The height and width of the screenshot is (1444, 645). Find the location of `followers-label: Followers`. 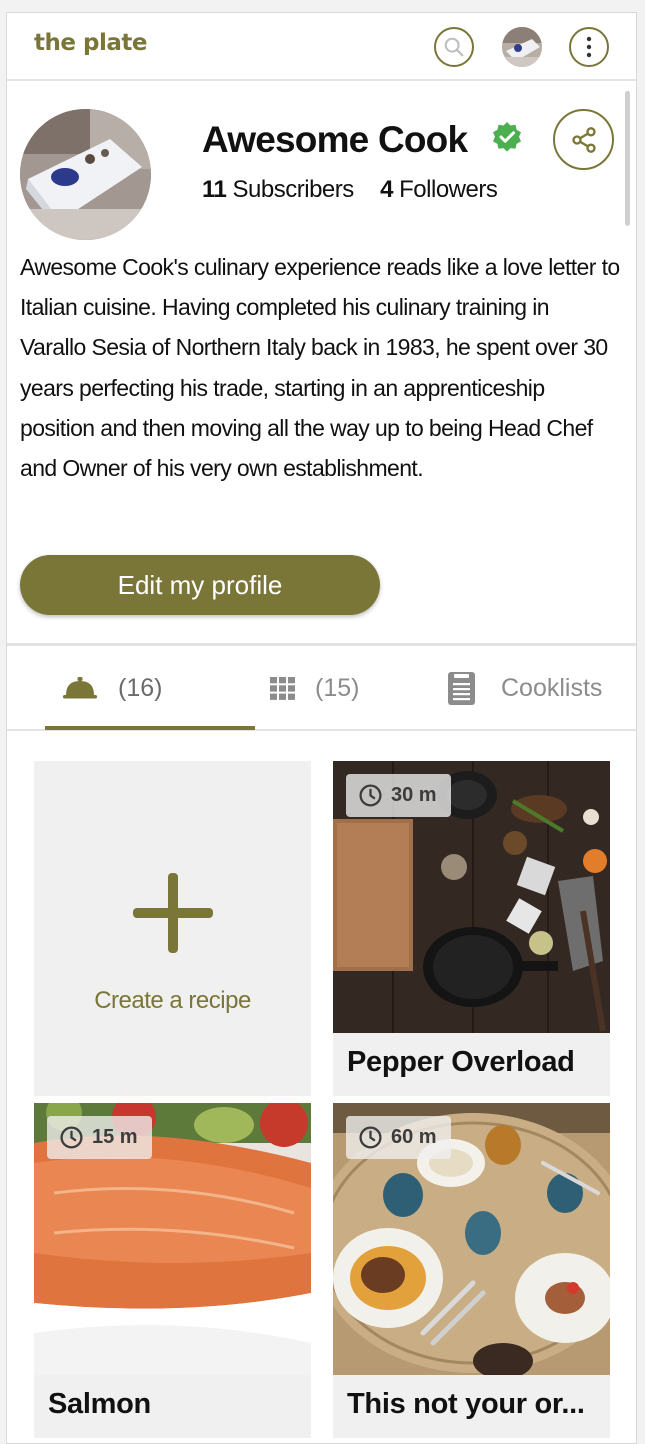

followers-label: Followers is located at coordinates (448, 189).